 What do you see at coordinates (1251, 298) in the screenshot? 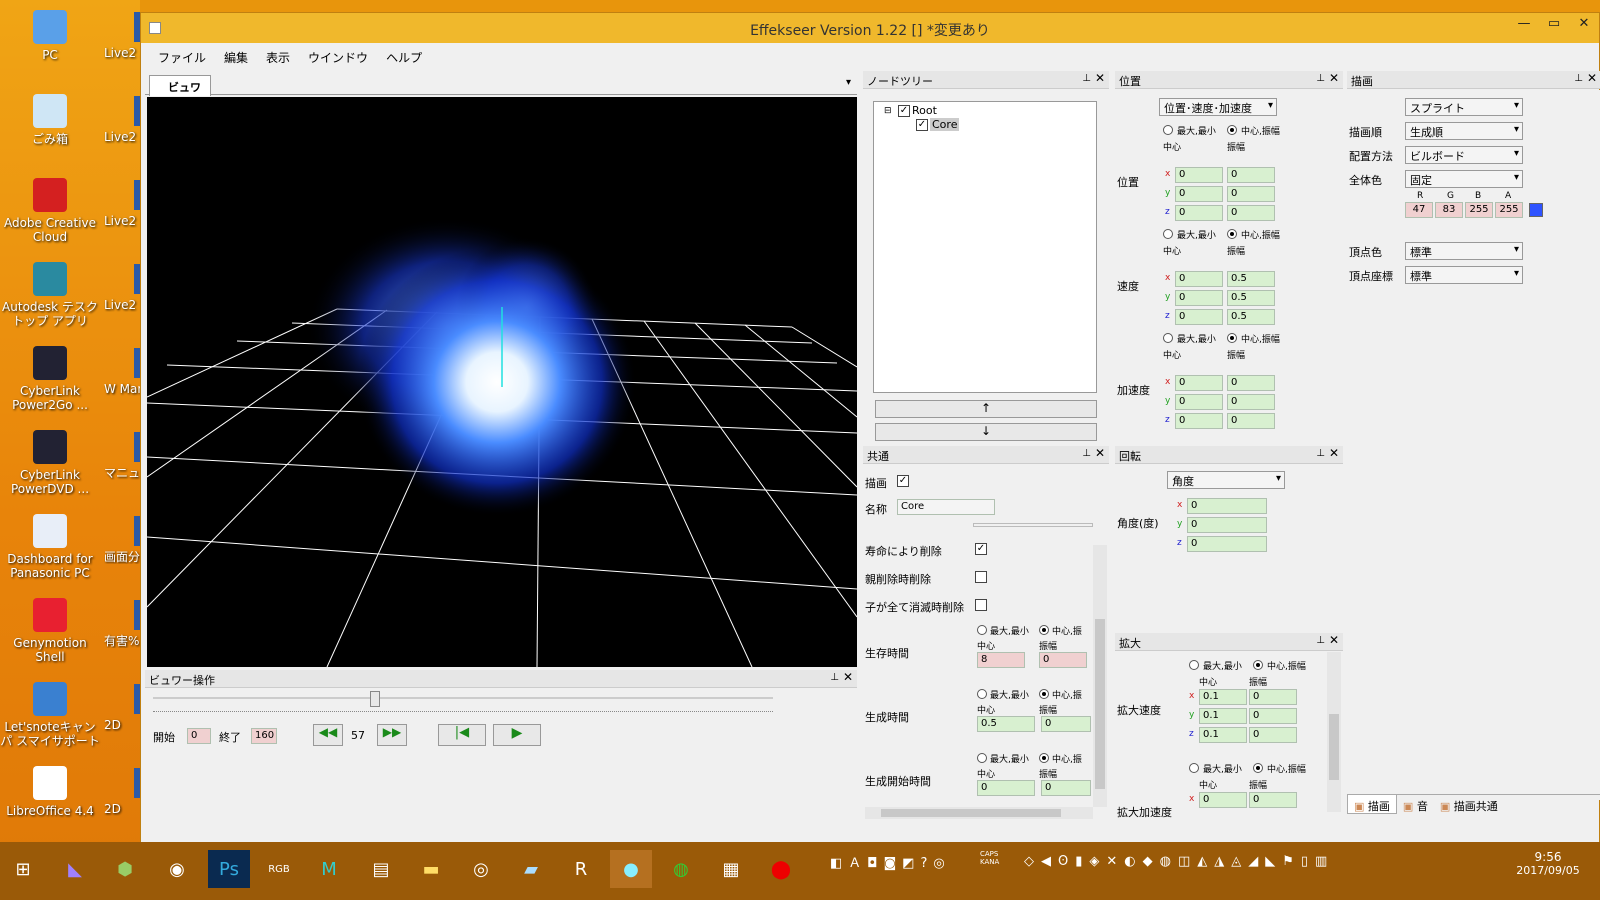
I see `vel-y-amp-input: 0.5` at bounding box center [1251, 298].